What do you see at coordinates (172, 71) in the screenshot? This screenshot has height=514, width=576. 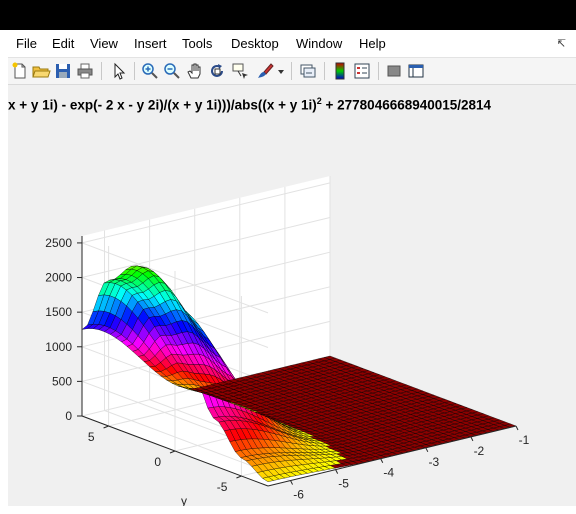 I see `zoom-out-icon` at bounding box center [172, 71].